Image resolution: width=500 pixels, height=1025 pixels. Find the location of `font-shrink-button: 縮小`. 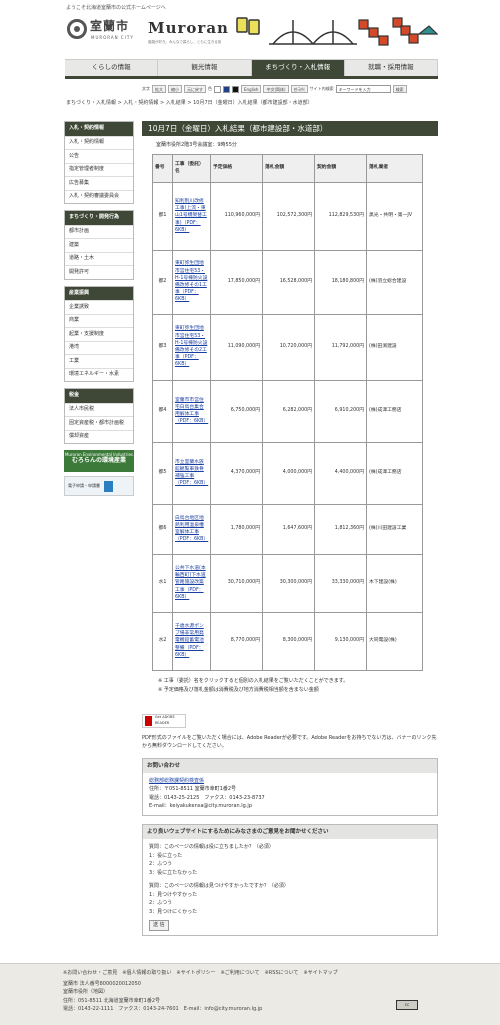

font-shrink-button: 縮小 is located at coordinates (175, 89).